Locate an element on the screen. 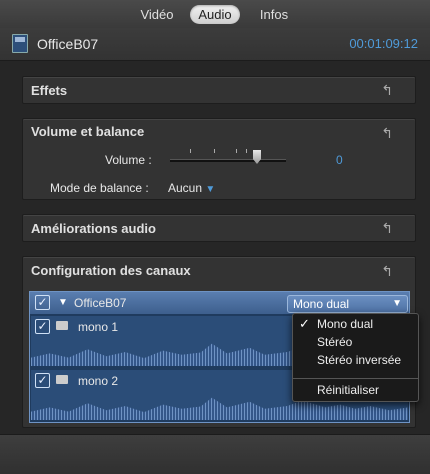 This screenshot has width=430, height=474. inspector-footer is located at coordinates (215, 454).